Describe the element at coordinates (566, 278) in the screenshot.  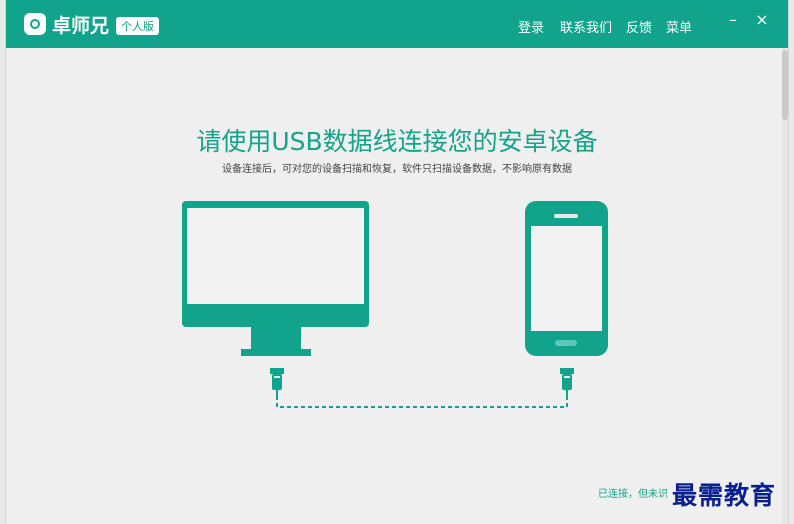
I see `phone-icon` at that location.